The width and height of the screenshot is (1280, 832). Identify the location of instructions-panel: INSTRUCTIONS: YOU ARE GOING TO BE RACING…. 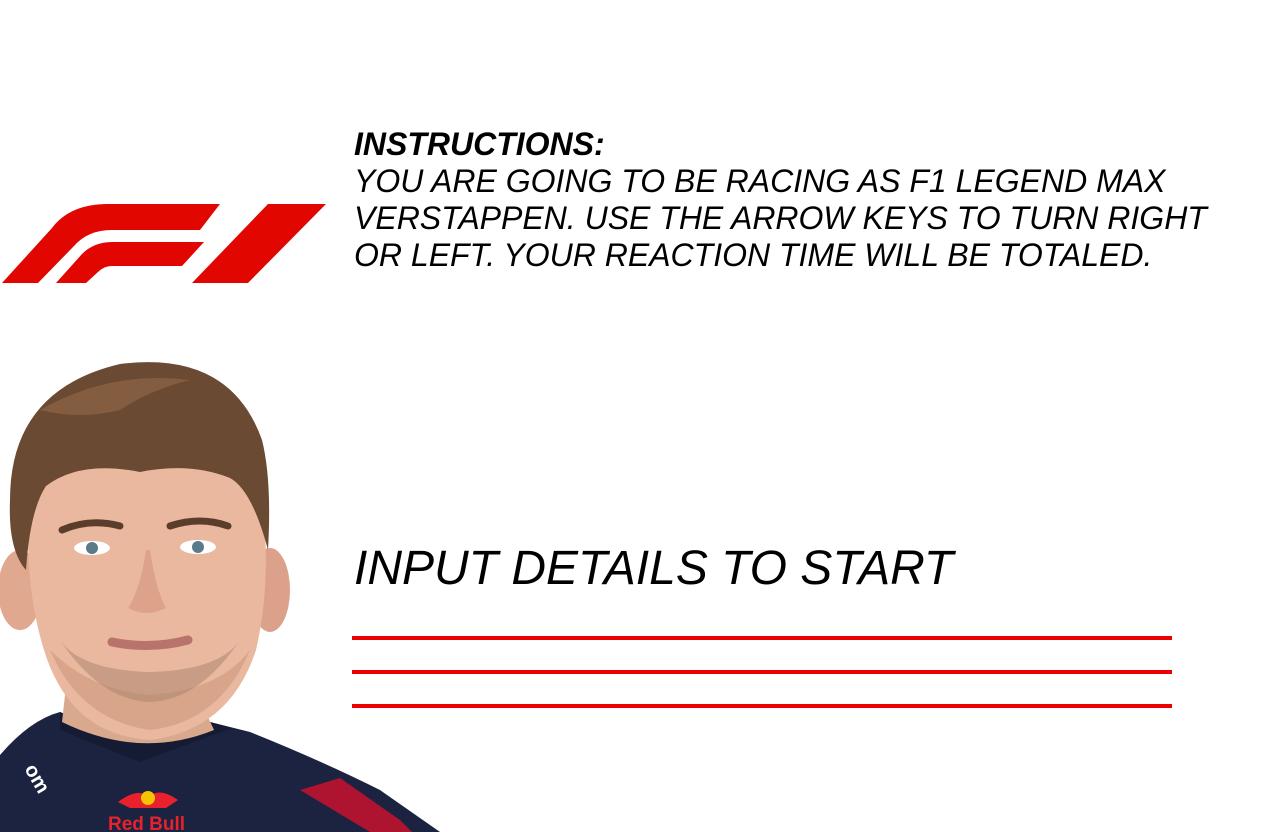
(804, 200).